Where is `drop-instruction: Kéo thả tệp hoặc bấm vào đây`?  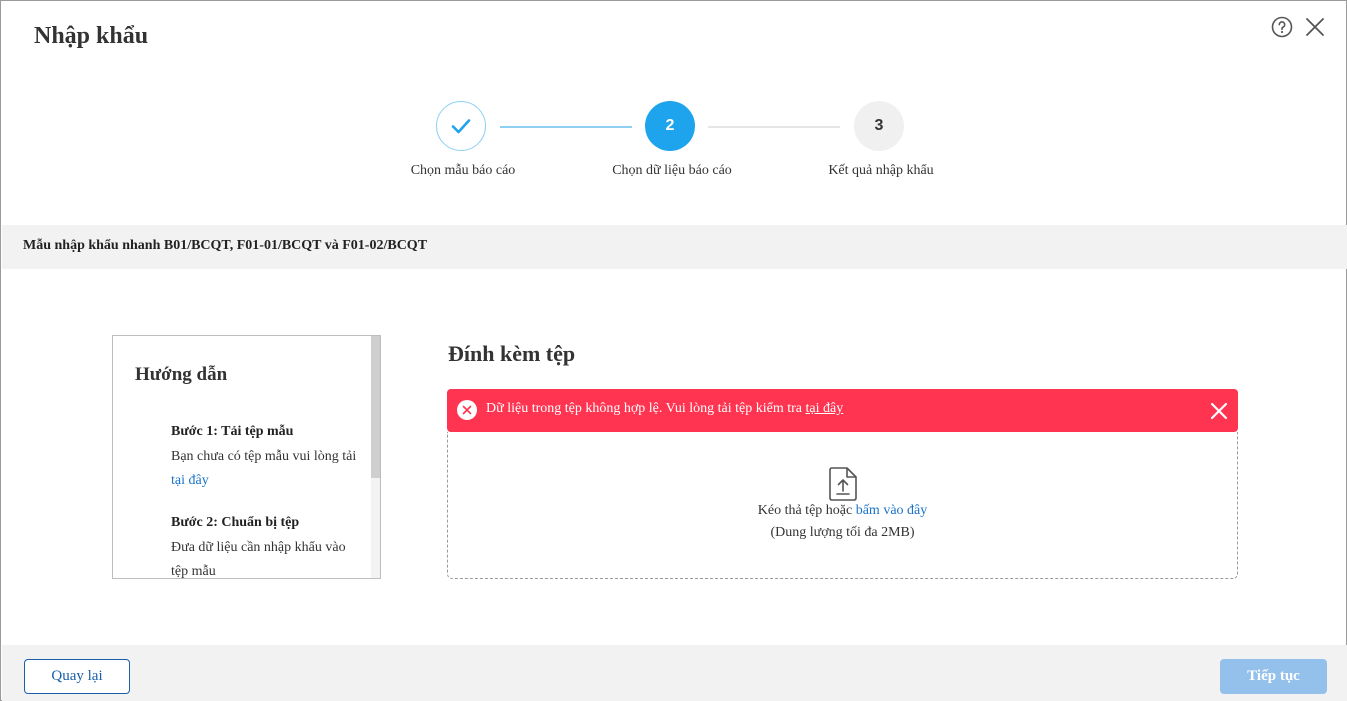 drop-instruction: Kéo thả tệp hoặc bấm vào đây is located at coordinates (842, 511).